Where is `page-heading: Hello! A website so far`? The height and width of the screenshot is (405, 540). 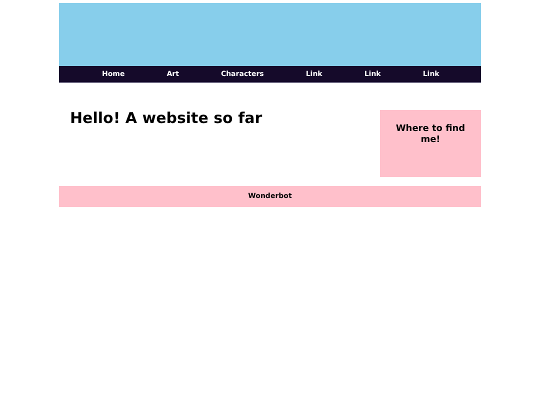
page-heading: Hello! A website so far is located at coordinates (166, 119).